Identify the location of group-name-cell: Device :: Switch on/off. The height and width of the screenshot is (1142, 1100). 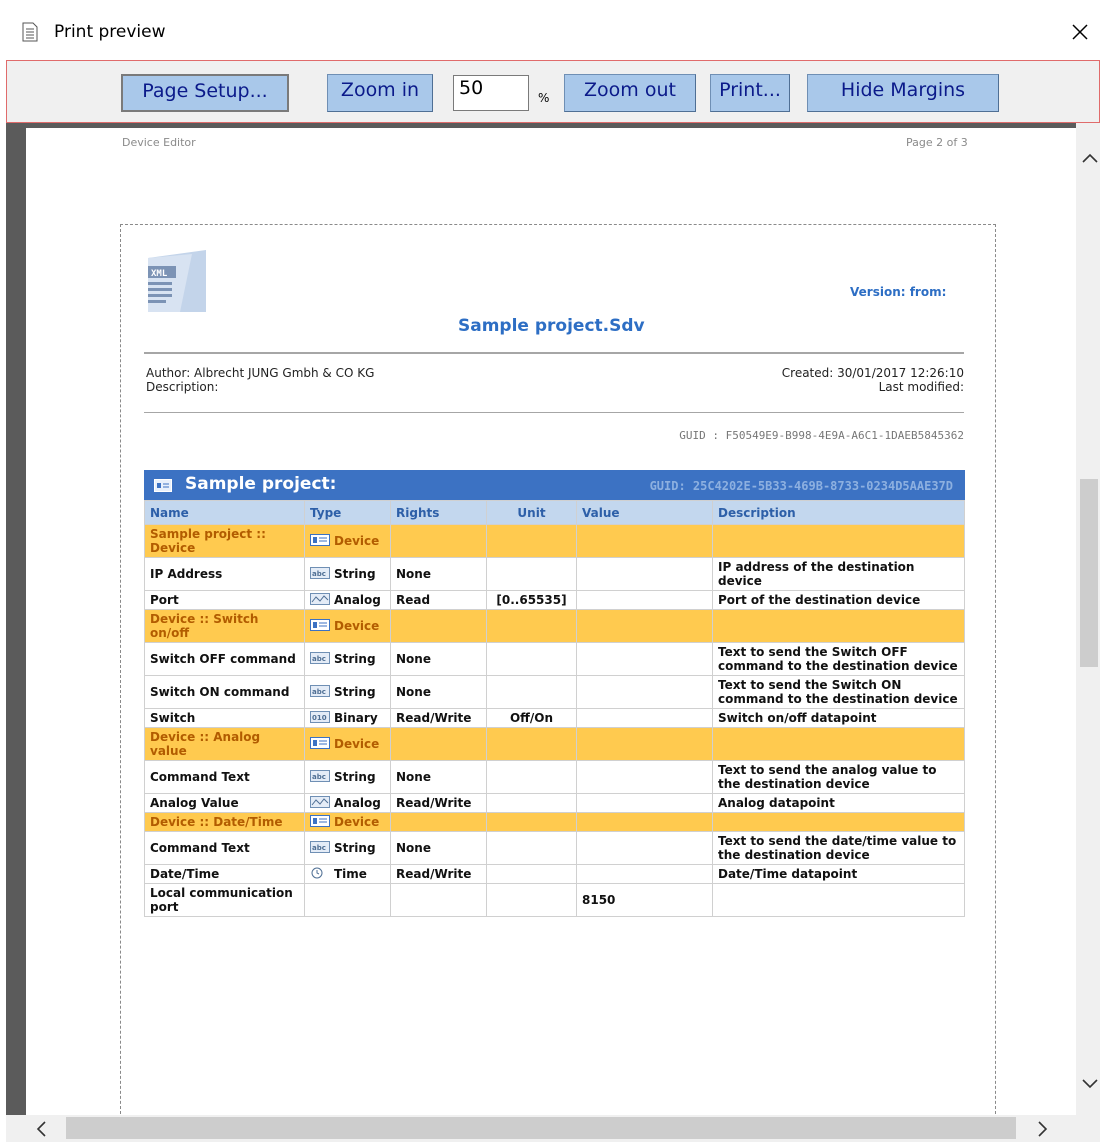
(224, 626).